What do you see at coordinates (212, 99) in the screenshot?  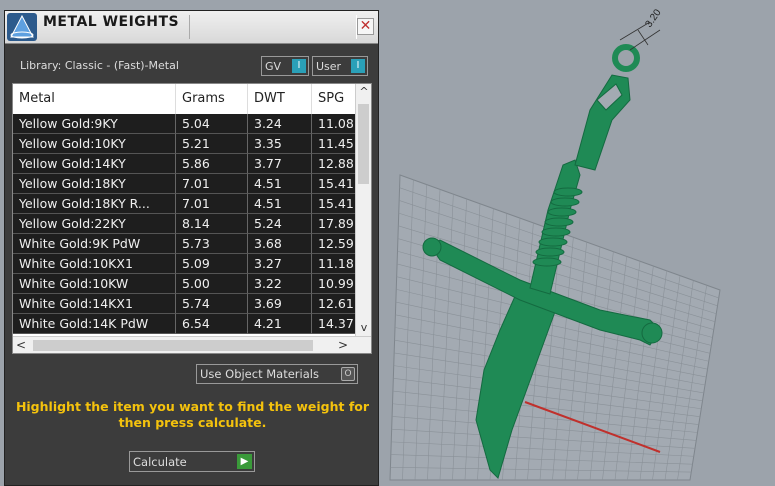 I see `column-header-grams: Grams` at bounding box center [212, 99].